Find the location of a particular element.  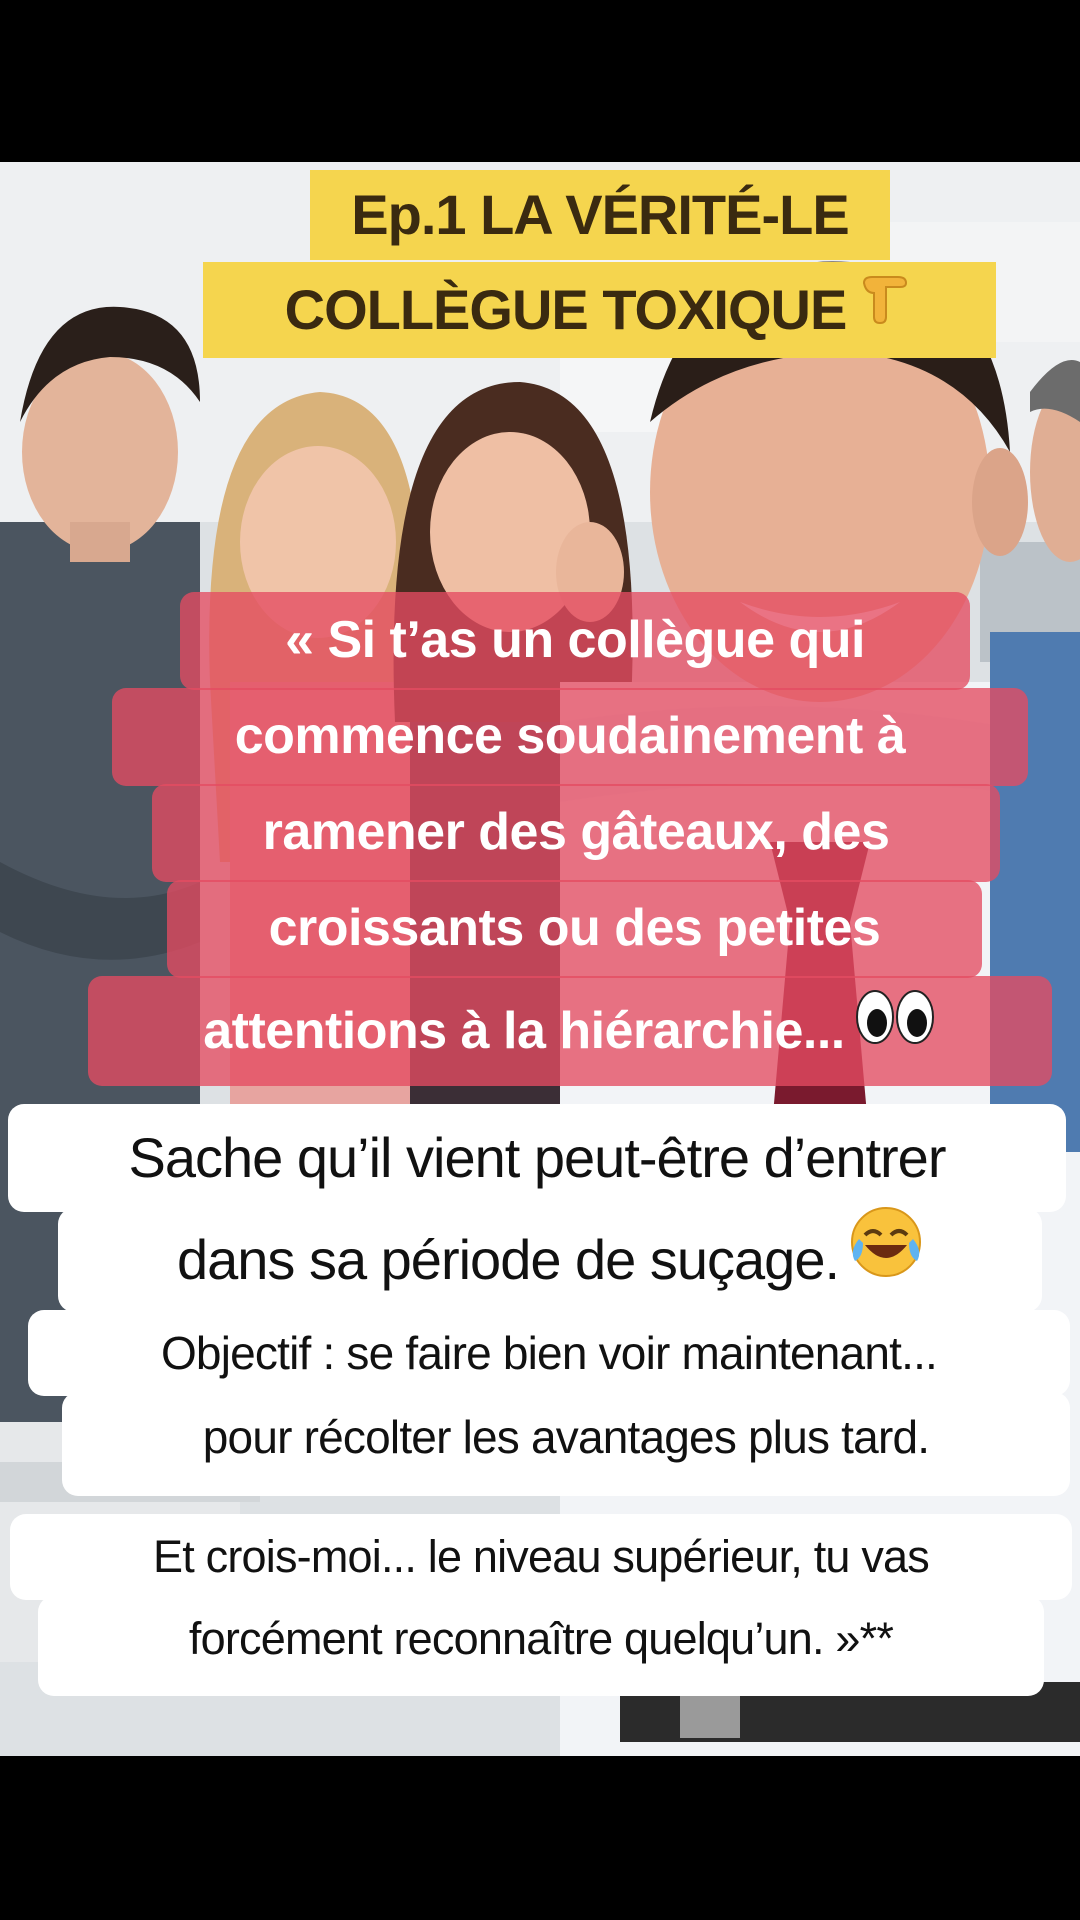

quote-text-2: commence soudainement à is located at coordinates (570, 736).